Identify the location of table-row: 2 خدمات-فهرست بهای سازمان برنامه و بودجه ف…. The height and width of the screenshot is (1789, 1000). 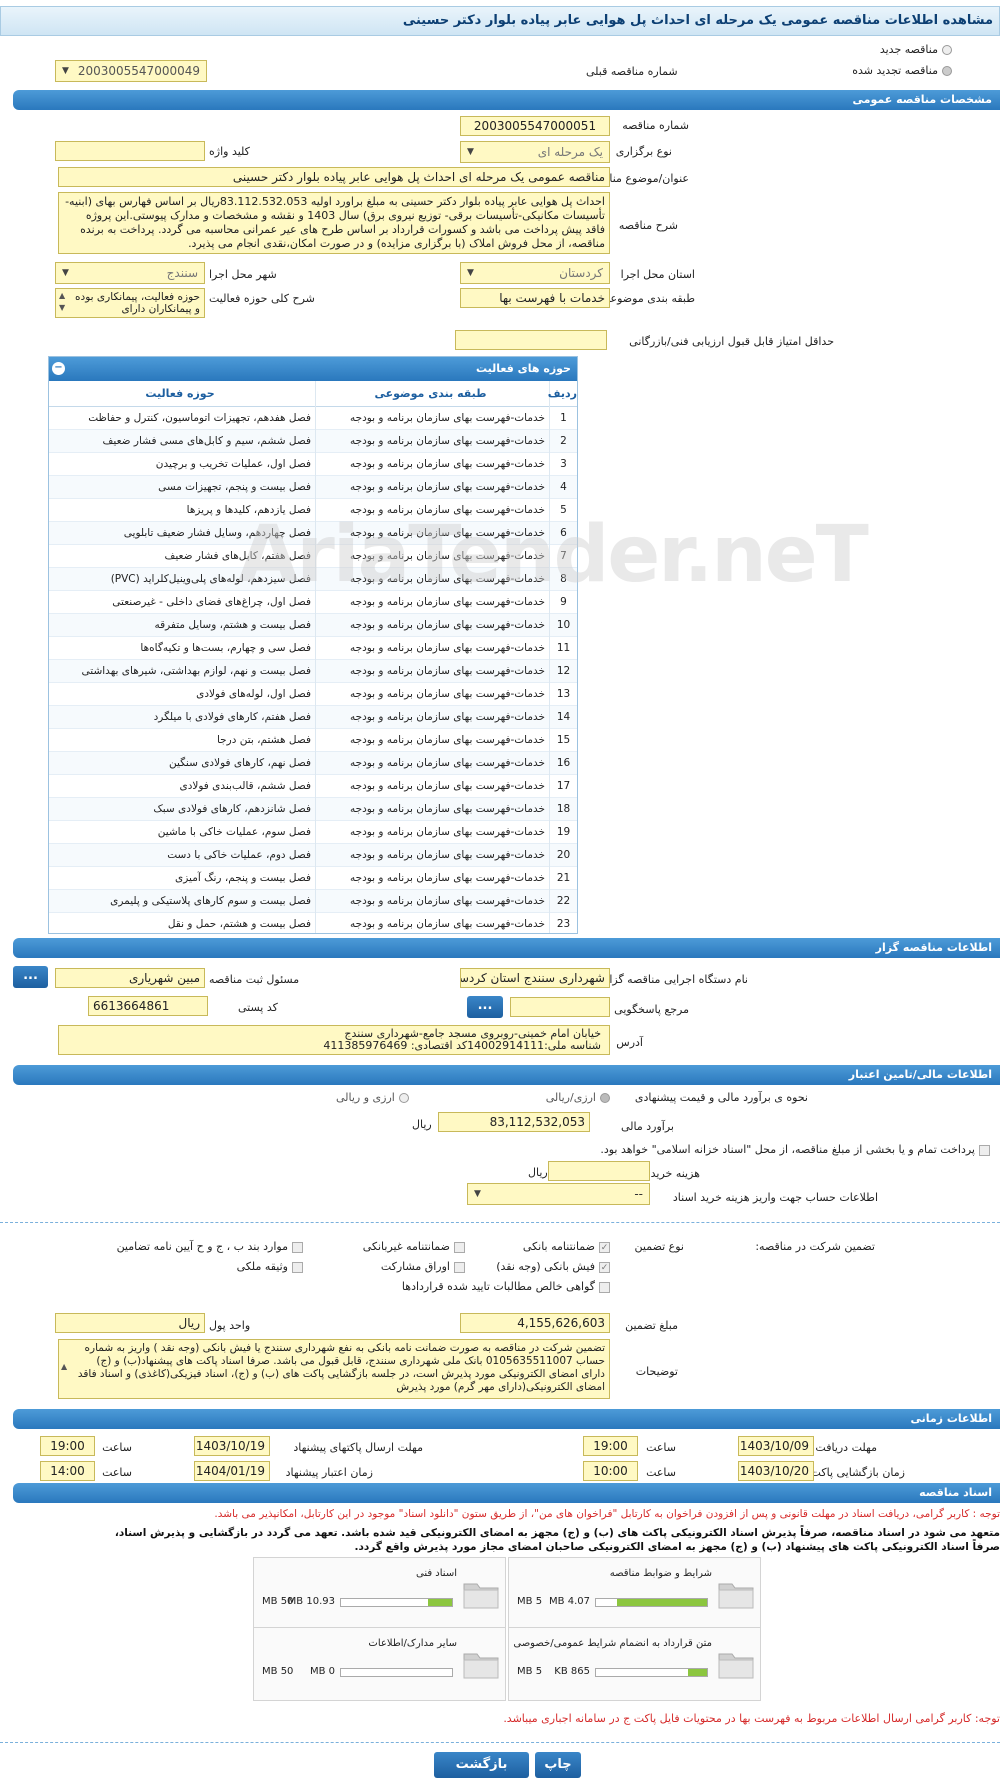
(313, 441).